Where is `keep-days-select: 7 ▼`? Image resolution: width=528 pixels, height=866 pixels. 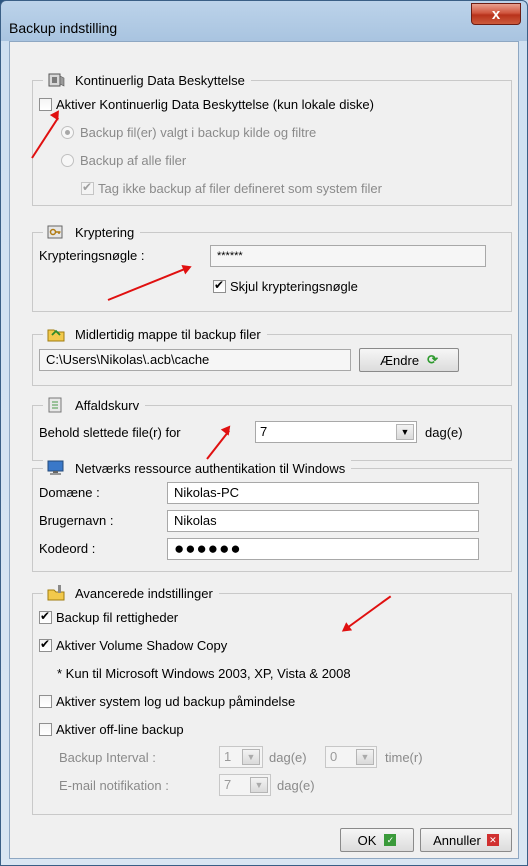
keep-days-select: 7 ▼ is located at coordinates (336, 432).